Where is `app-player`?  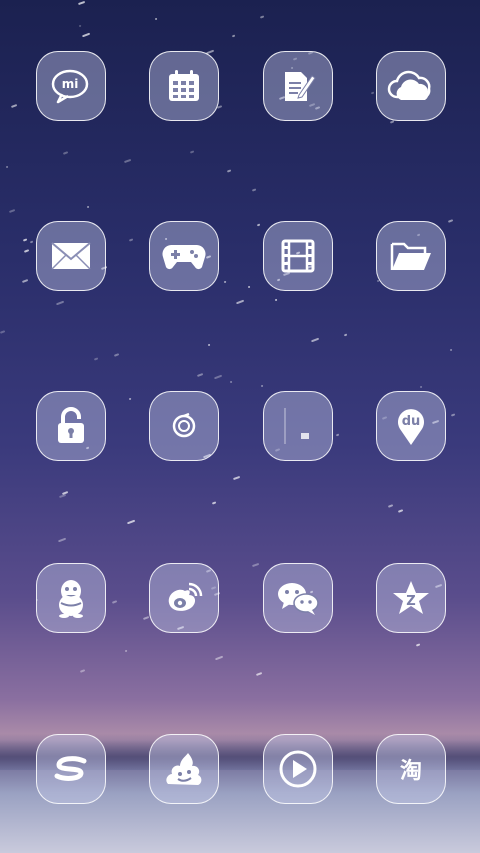 app-player is located at coordinates (298, 769).